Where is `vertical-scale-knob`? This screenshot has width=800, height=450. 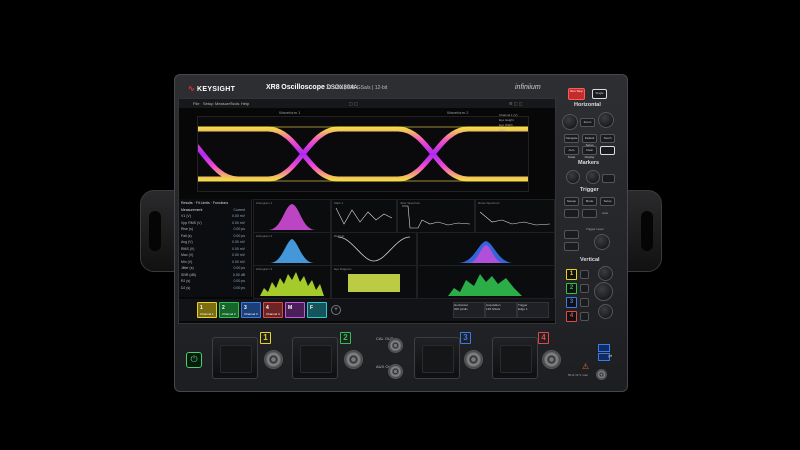 vertical-scale-knob is located at coordinates (605, 273).